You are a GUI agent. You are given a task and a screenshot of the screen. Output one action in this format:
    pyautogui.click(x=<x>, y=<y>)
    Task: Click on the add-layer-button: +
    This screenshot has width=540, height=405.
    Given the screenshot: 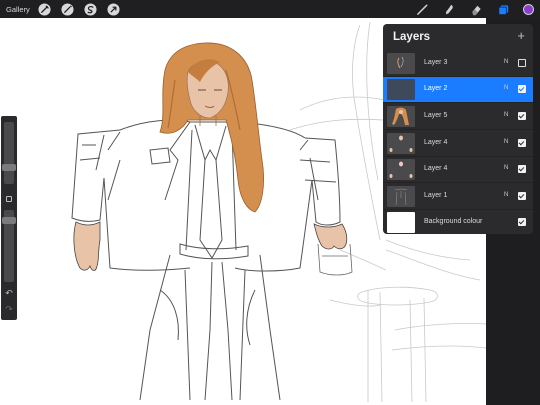 What is the action you would take?
    pyautogui.click(x=521, y=35)
    